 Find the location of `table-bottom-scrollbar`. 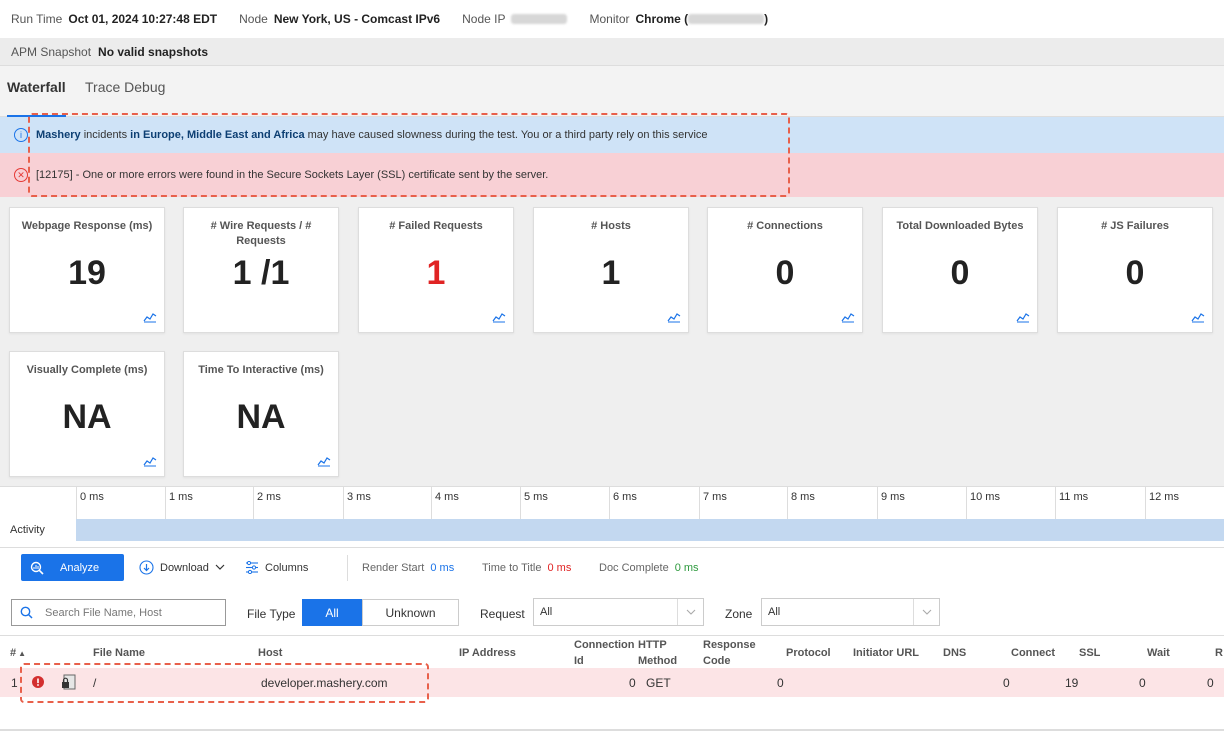

table-bottom-scrollbar is located at coordinates (612, 730).